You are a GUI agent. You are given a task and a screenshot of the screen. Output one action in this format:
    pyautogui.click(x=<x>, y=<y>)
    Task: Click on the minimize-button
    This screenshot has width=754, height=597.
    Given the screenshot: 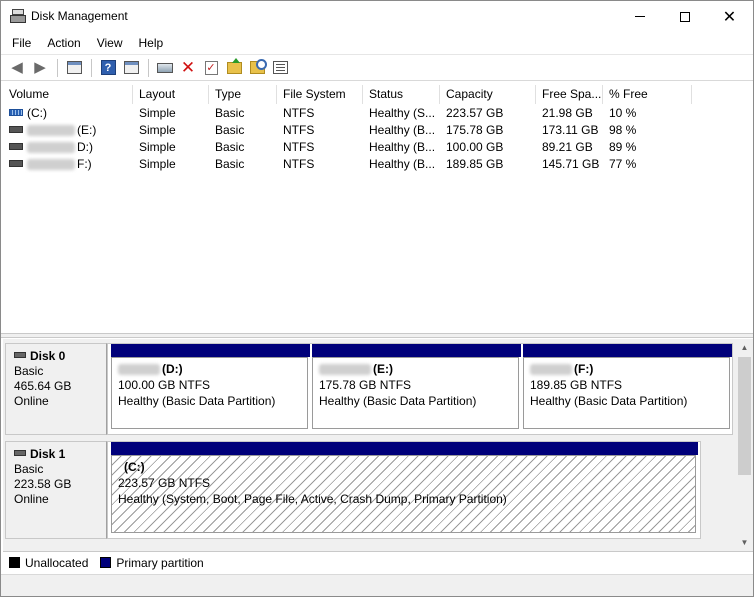 What is the action you would take?
    pyautogui.click(x=639, y=16)
    